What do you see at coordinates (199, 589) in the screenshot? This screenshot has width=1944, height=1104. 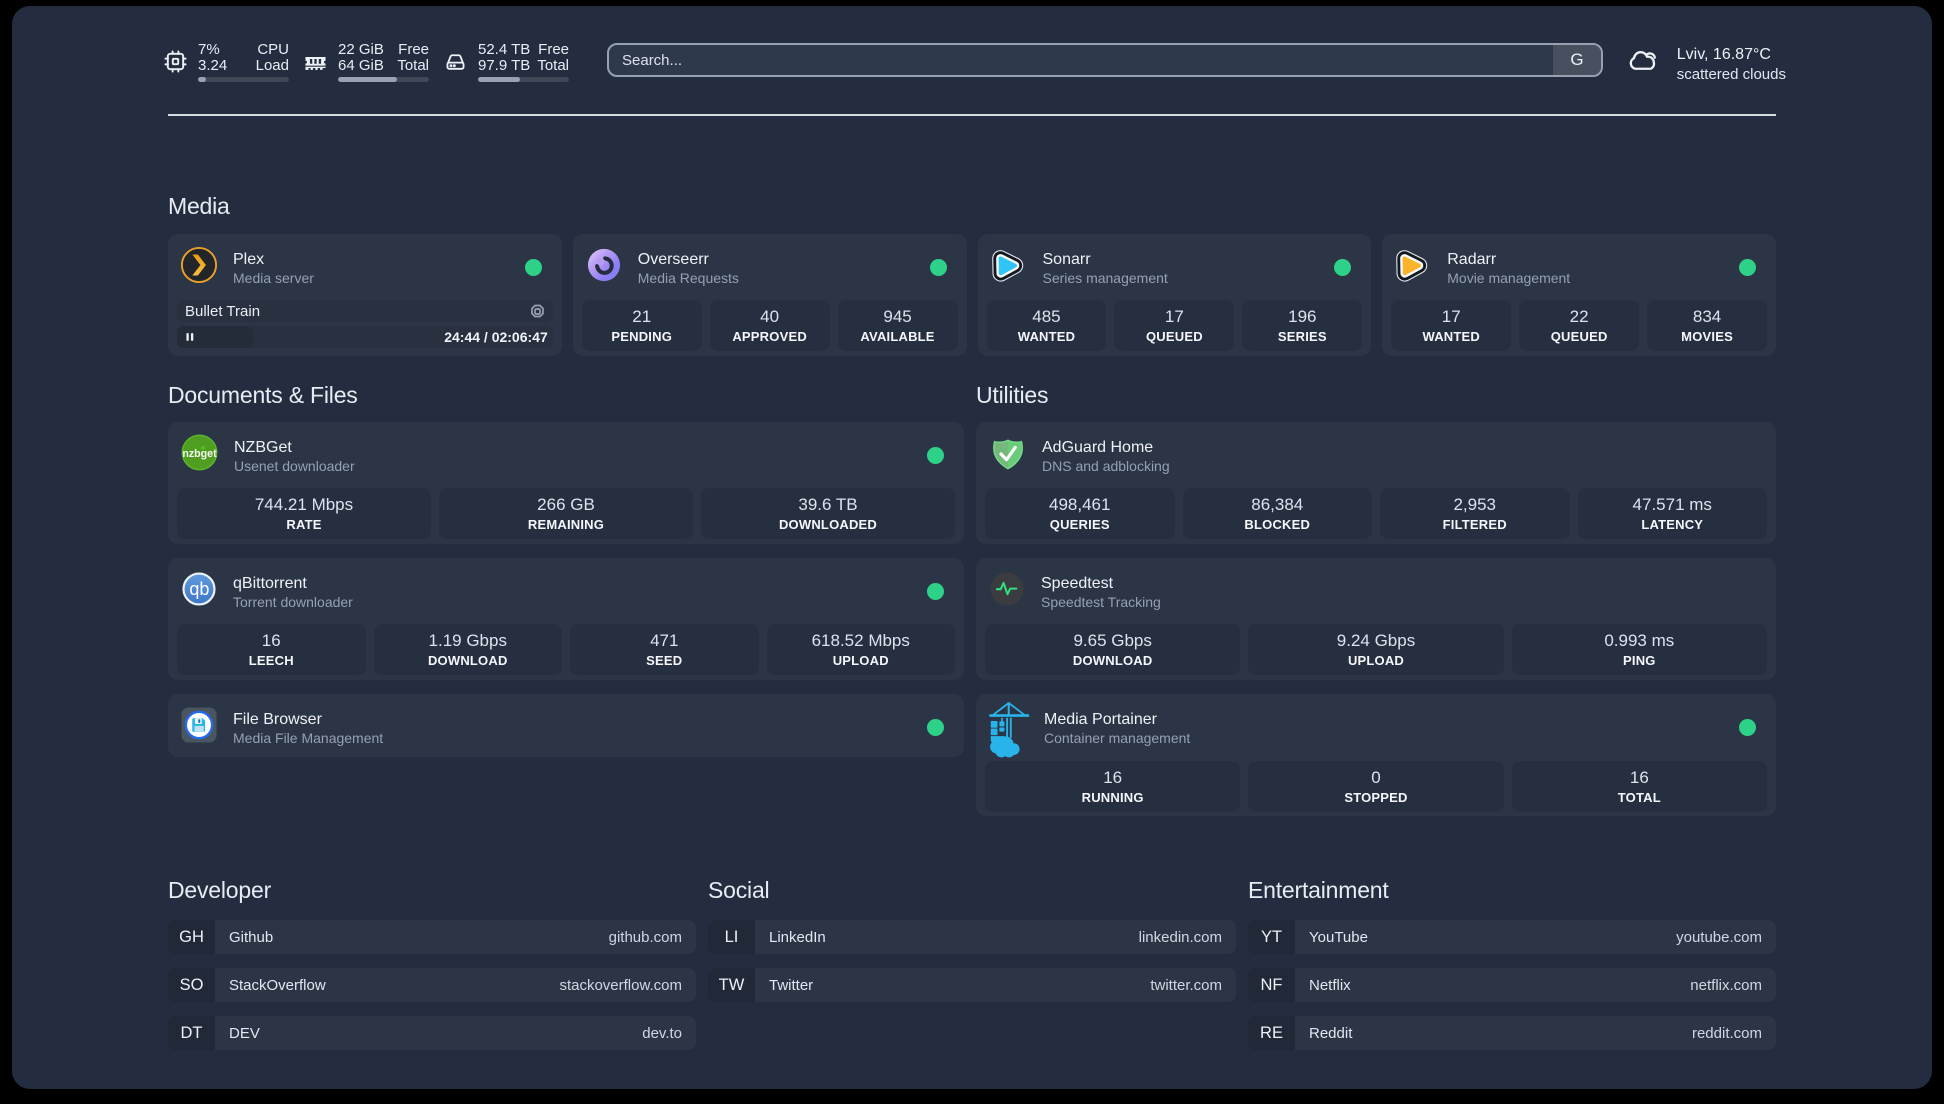 I see `svg-text: qb` at bounding box center [199, 589].